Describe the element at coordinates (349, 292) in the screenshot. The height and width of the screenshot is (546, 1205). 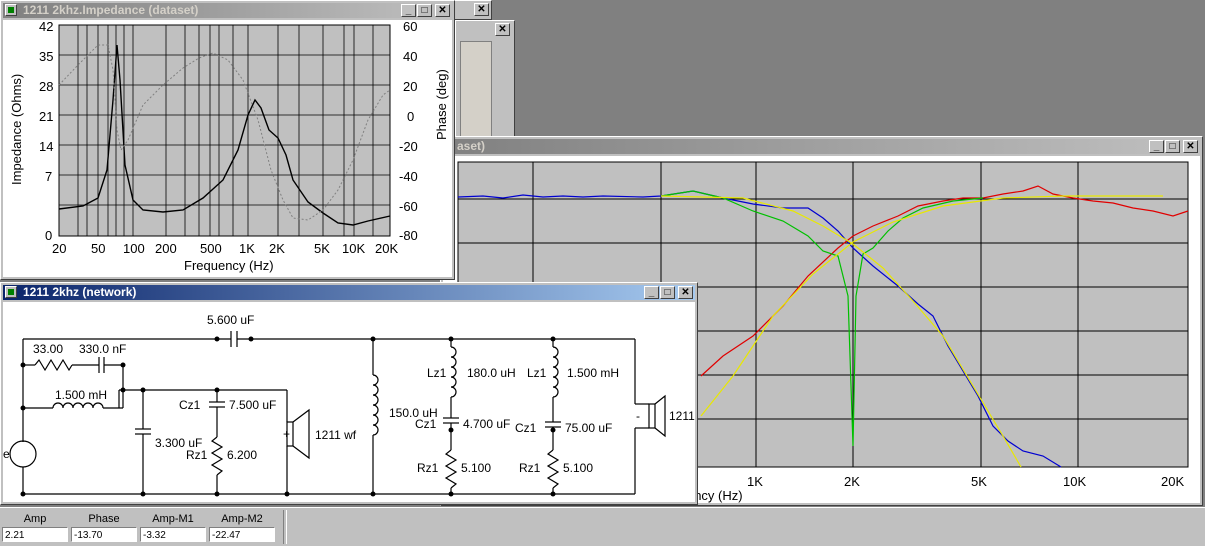
I see `network-window-titlebar: 1211 2khz (network) _ □ ✕` at that location.